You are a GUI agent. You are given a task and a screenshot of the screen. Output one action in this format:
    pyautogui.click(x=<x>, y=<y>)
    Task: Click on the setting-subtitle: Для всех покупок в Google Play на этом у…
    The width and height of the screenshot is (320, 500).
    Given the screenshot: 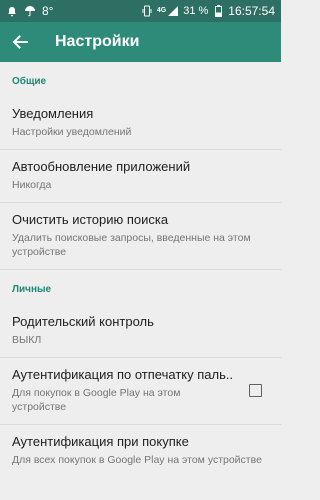 What is the action you would take?
    pyautogui.click(x=137, y=460)
    